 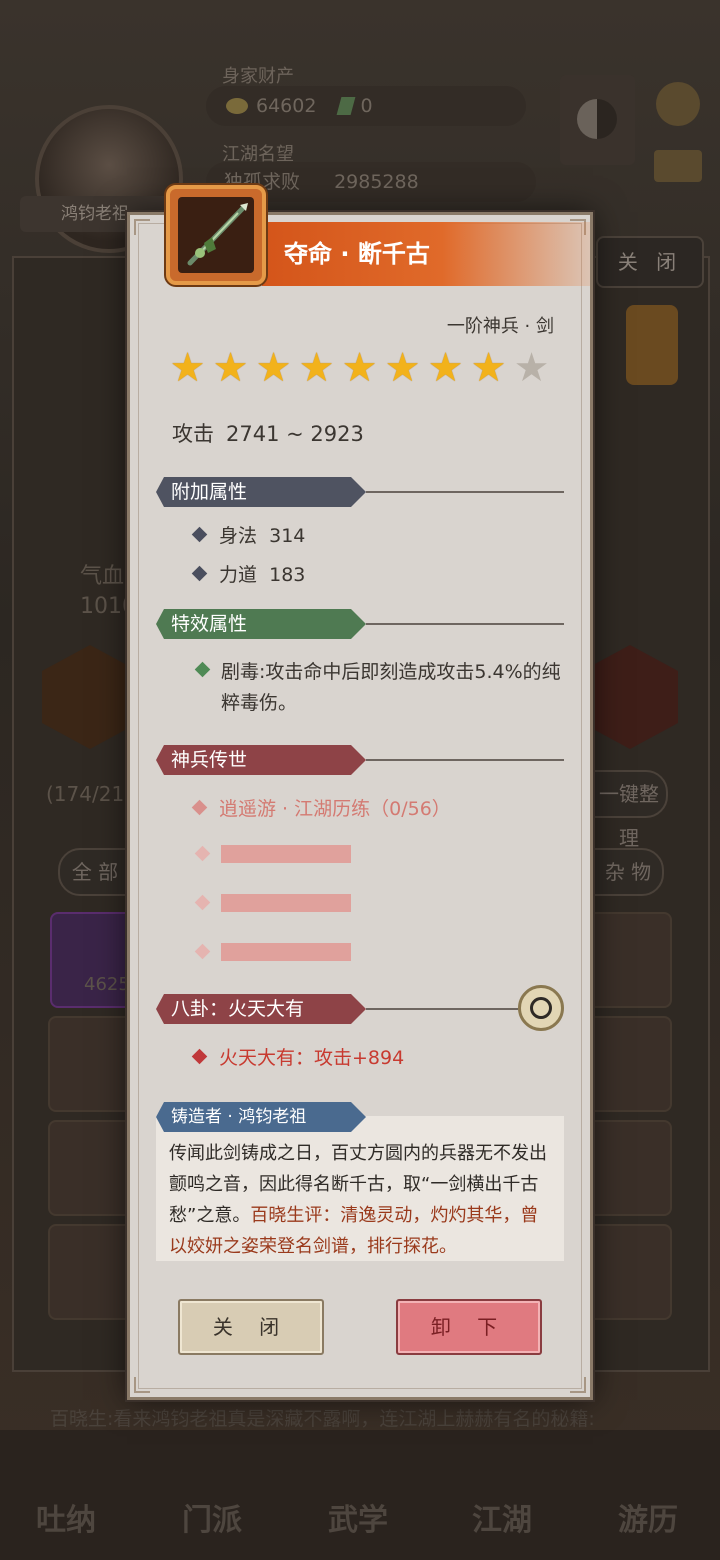 What do you see at coordinates (238, 575) in the screenshot?
I see `attribute-name: 力道` at bounding box center [238, 575].